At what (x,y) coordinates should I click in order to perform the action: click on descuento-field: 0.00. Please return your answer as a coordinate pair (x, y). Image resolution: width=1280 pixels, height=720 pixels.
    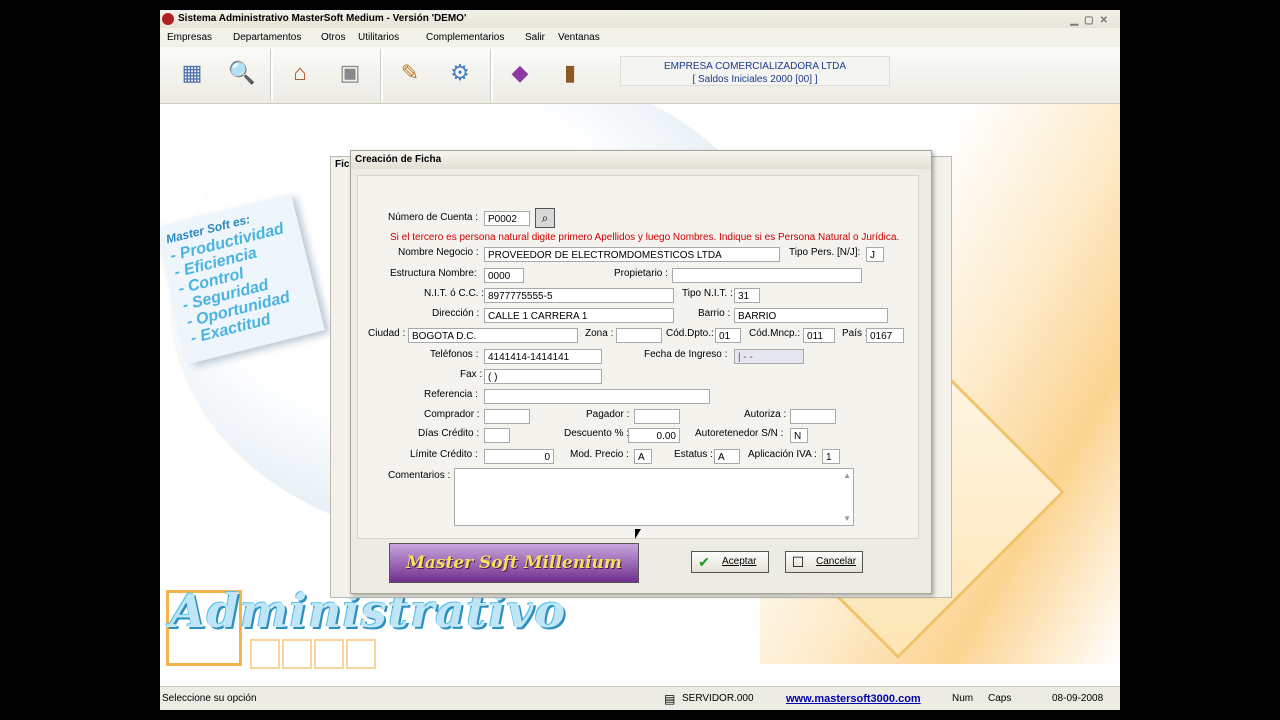
    Looking at the image, I should click on (654, 435).